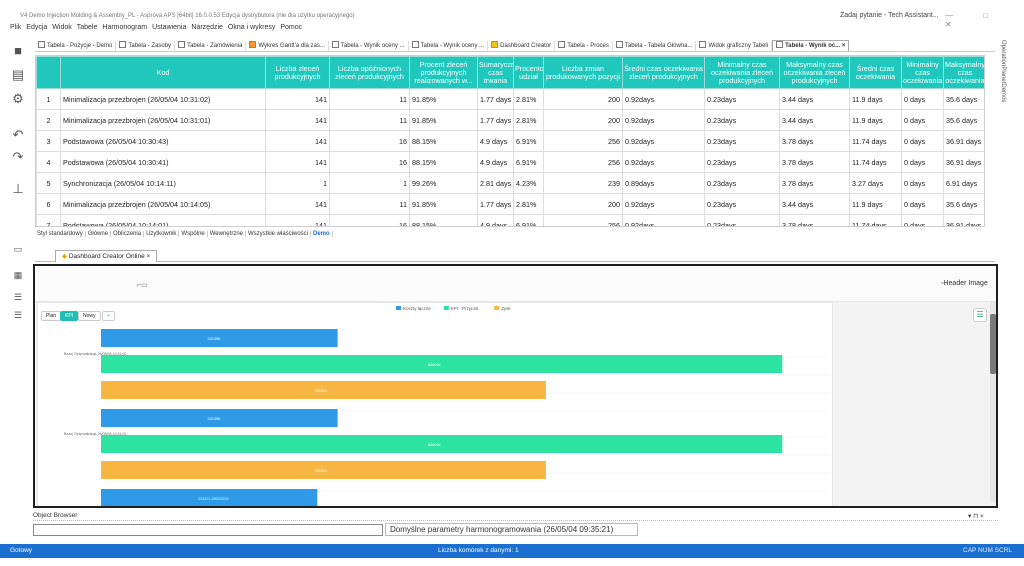 The height and width of the screenshot is (566, 1024). What do you see at coordinates (18, 275) in the screenshot?
I see `layout-icon: ▦` at bounding box center [18, 275].